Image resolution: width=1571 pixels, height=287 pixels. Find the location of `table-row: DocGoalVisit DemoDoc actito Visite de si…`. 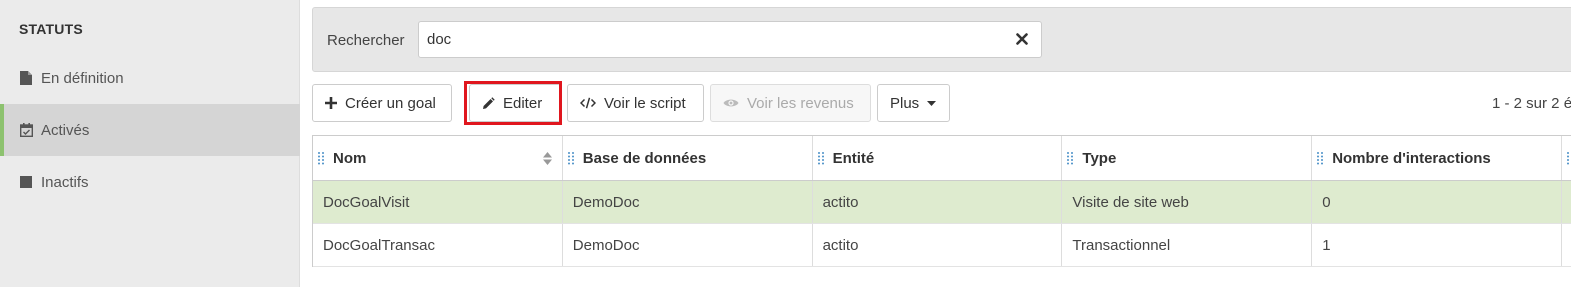

table-row: DocGoalVisit DemoDoc actito Visite de si… is located at coordinates (942, 202).